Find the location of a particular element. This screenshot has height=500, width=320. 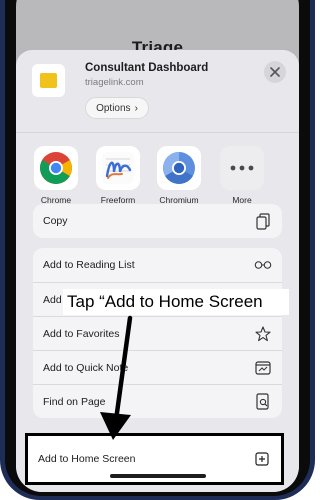

star-icon is located at coordinates (263, 334).